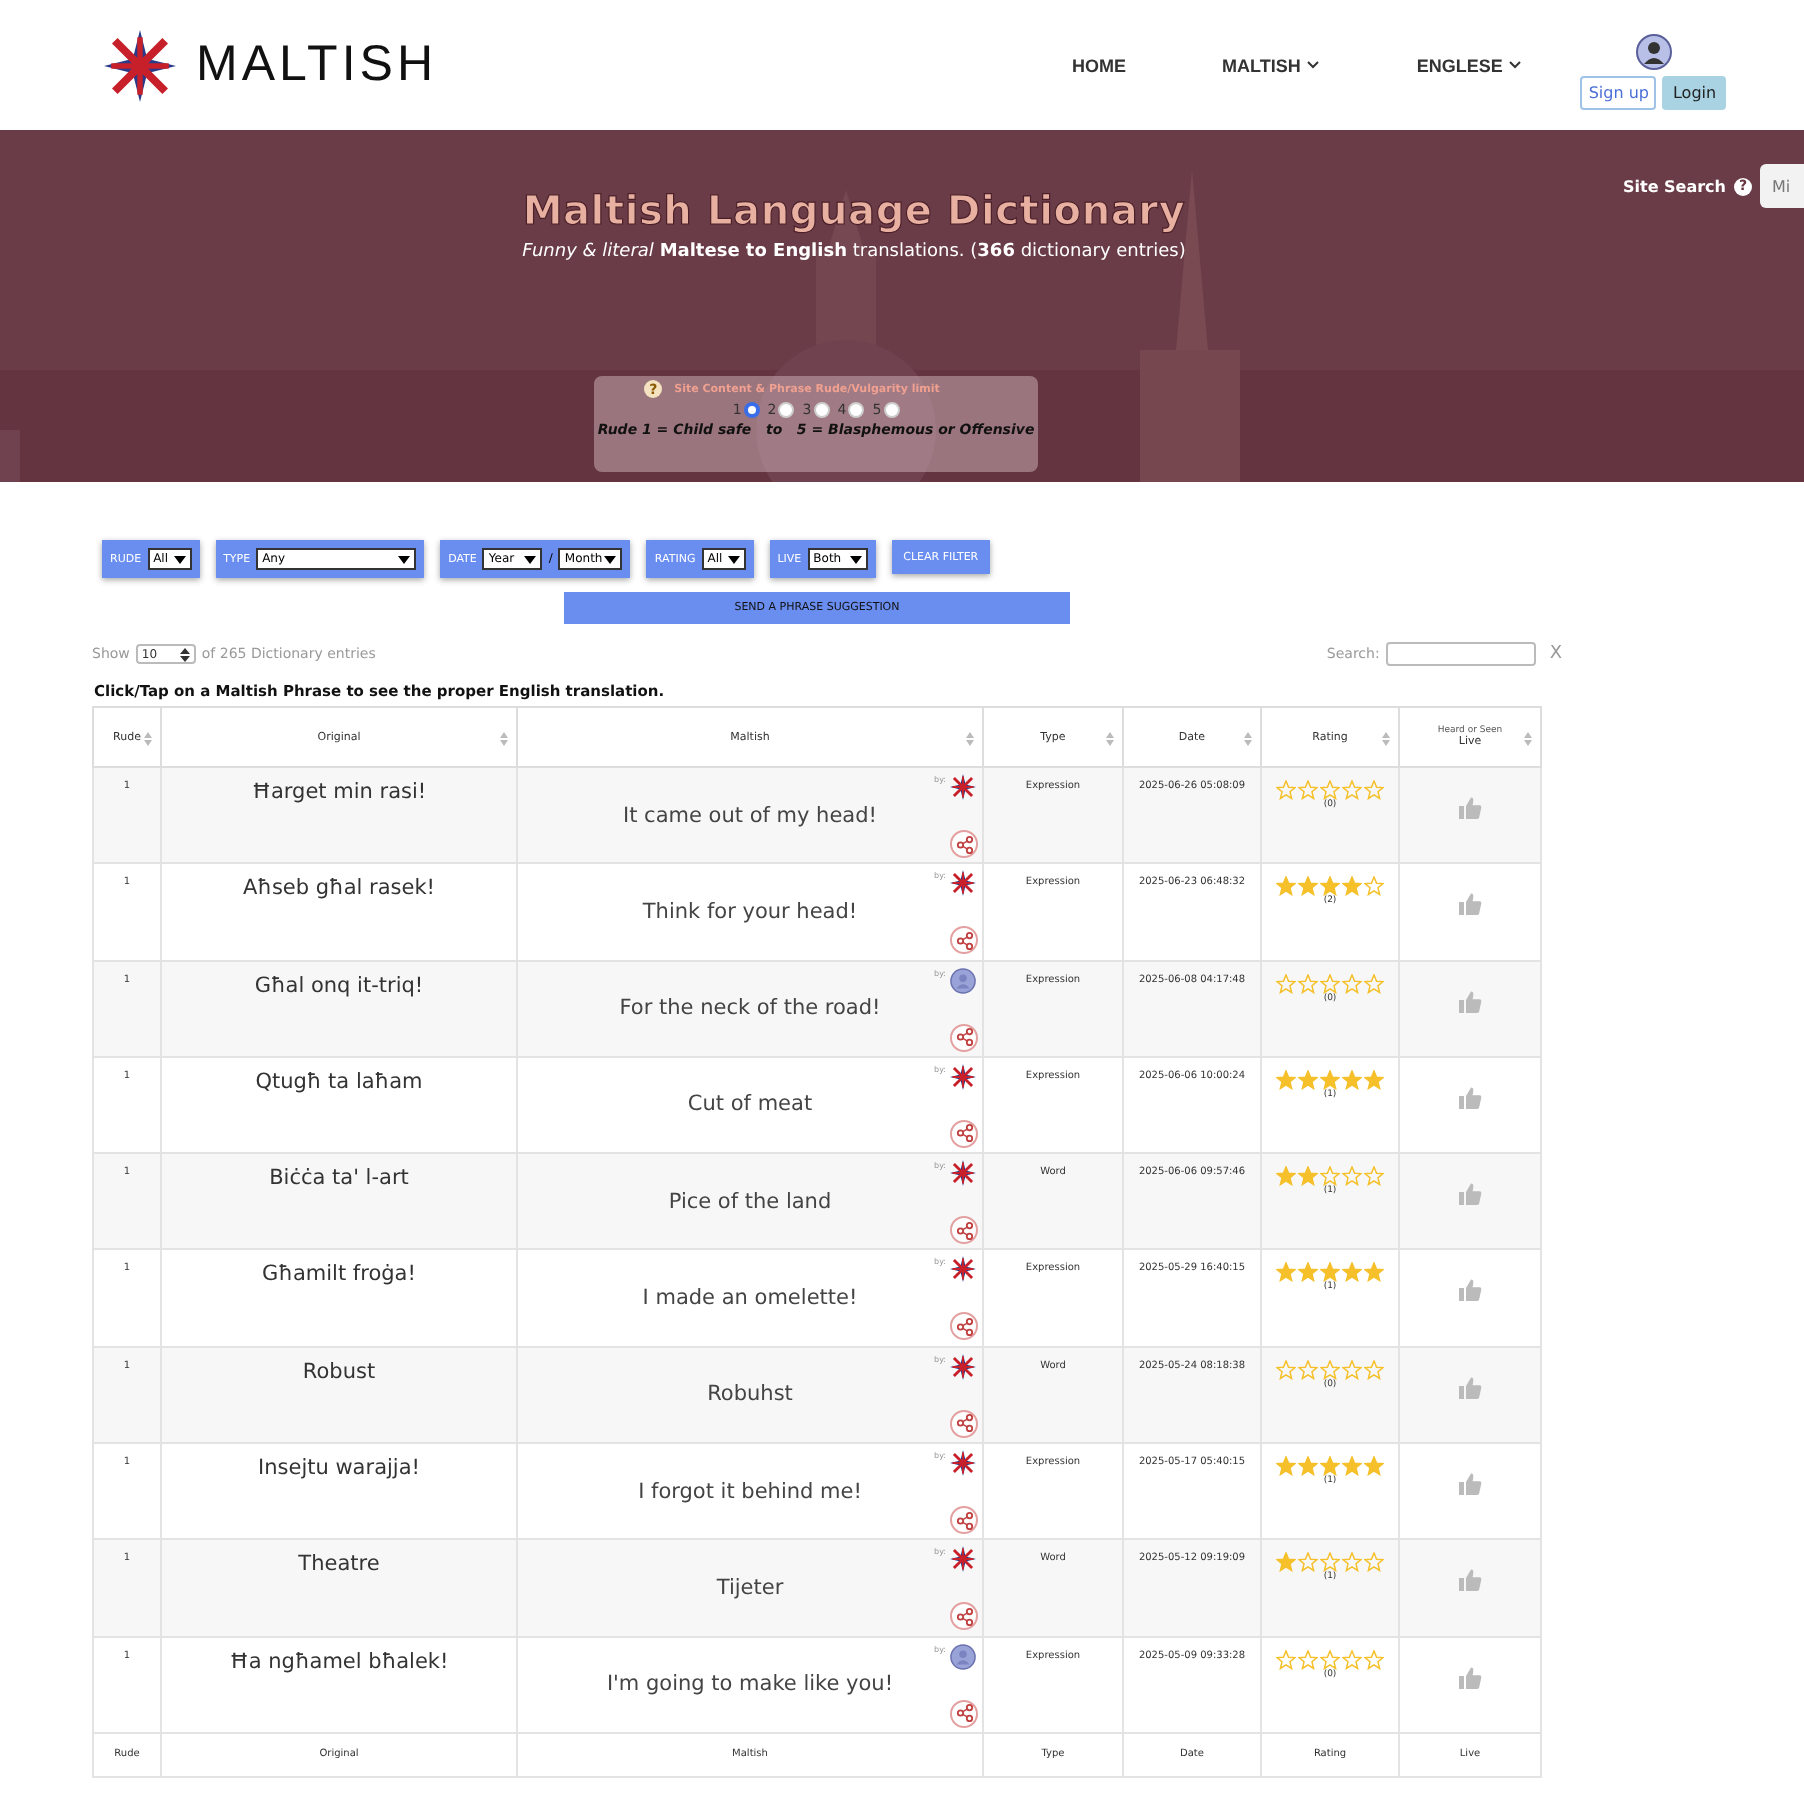  Describe the element at coordinates (1099, 65) in the screenshot. I see `nav-link: HOME` at that location.